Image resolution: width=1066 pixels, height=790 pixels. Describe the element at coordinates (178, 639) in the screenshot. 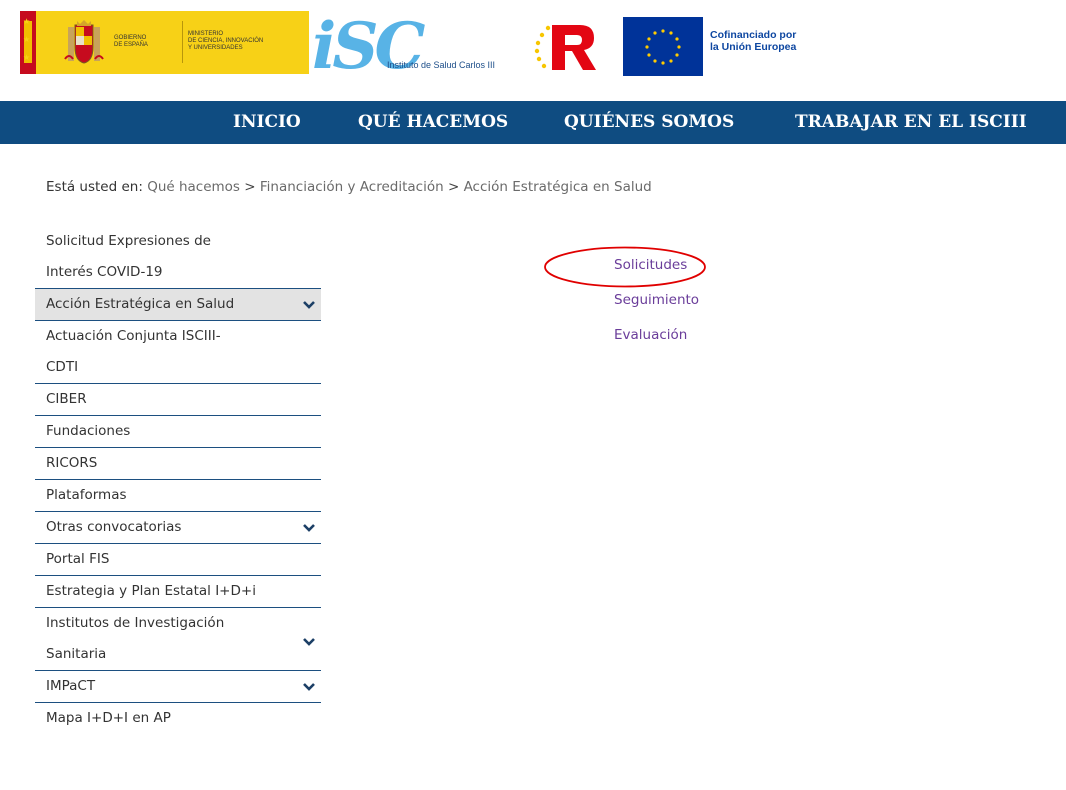

I see `sidebar-item-institutos-investigacion: Institutos de Investigación Sanitaria` at that location.